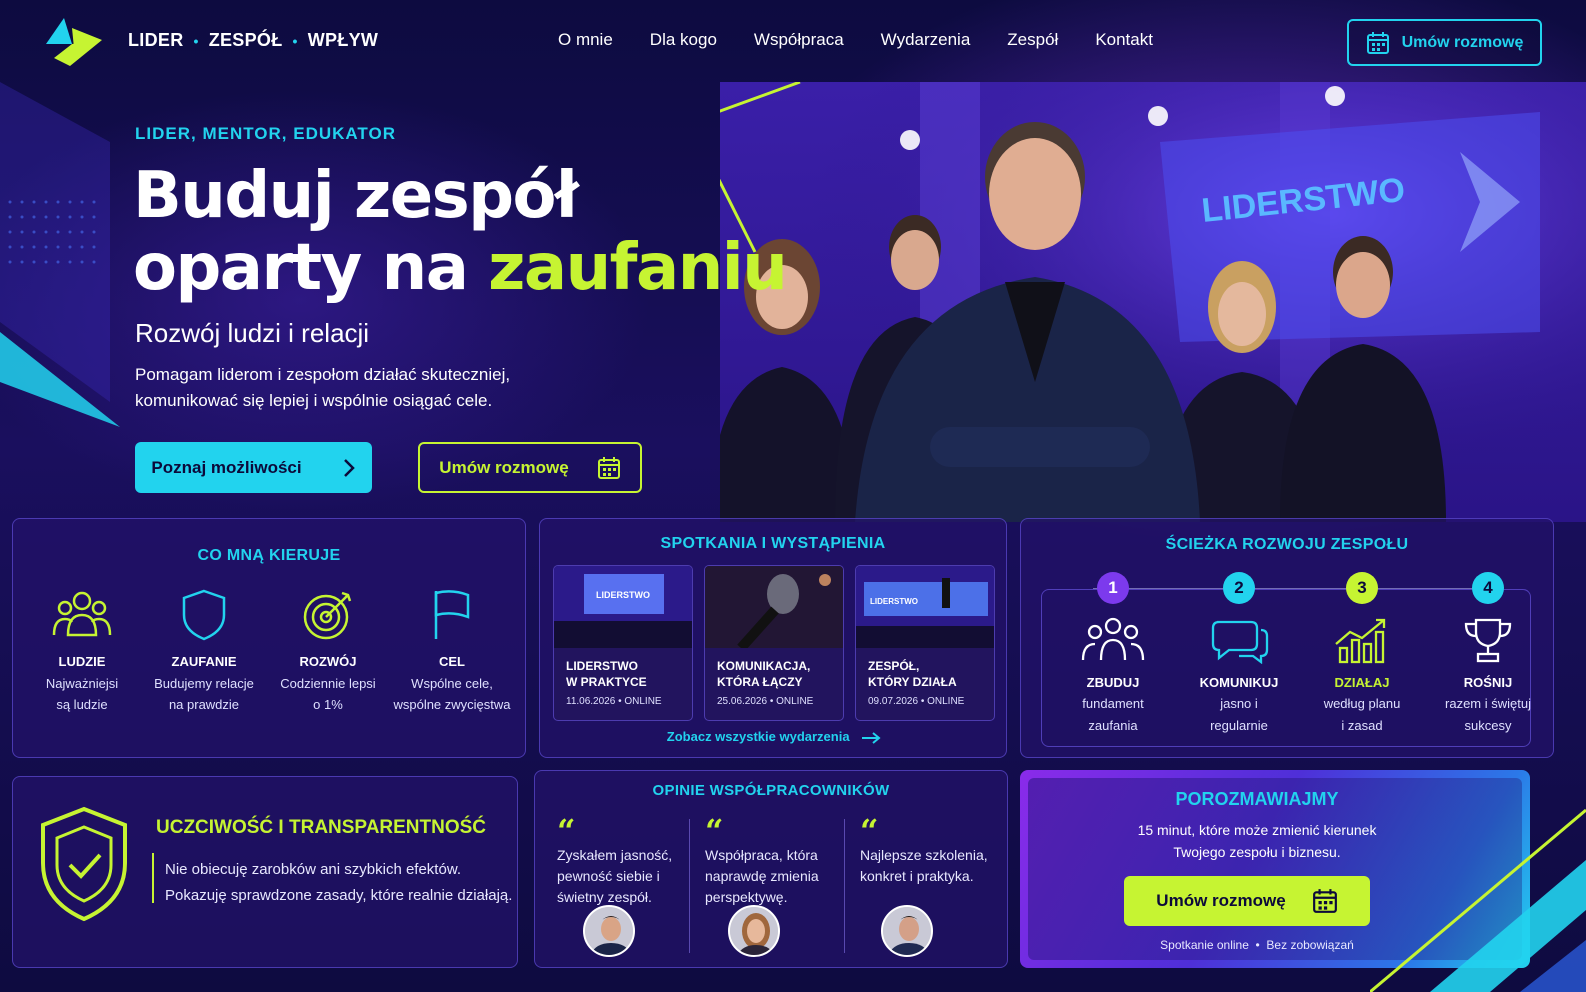 This screenshot has width=1586, height=992. I want to click on value-title: ZAUFANIE, so click(204, 661).